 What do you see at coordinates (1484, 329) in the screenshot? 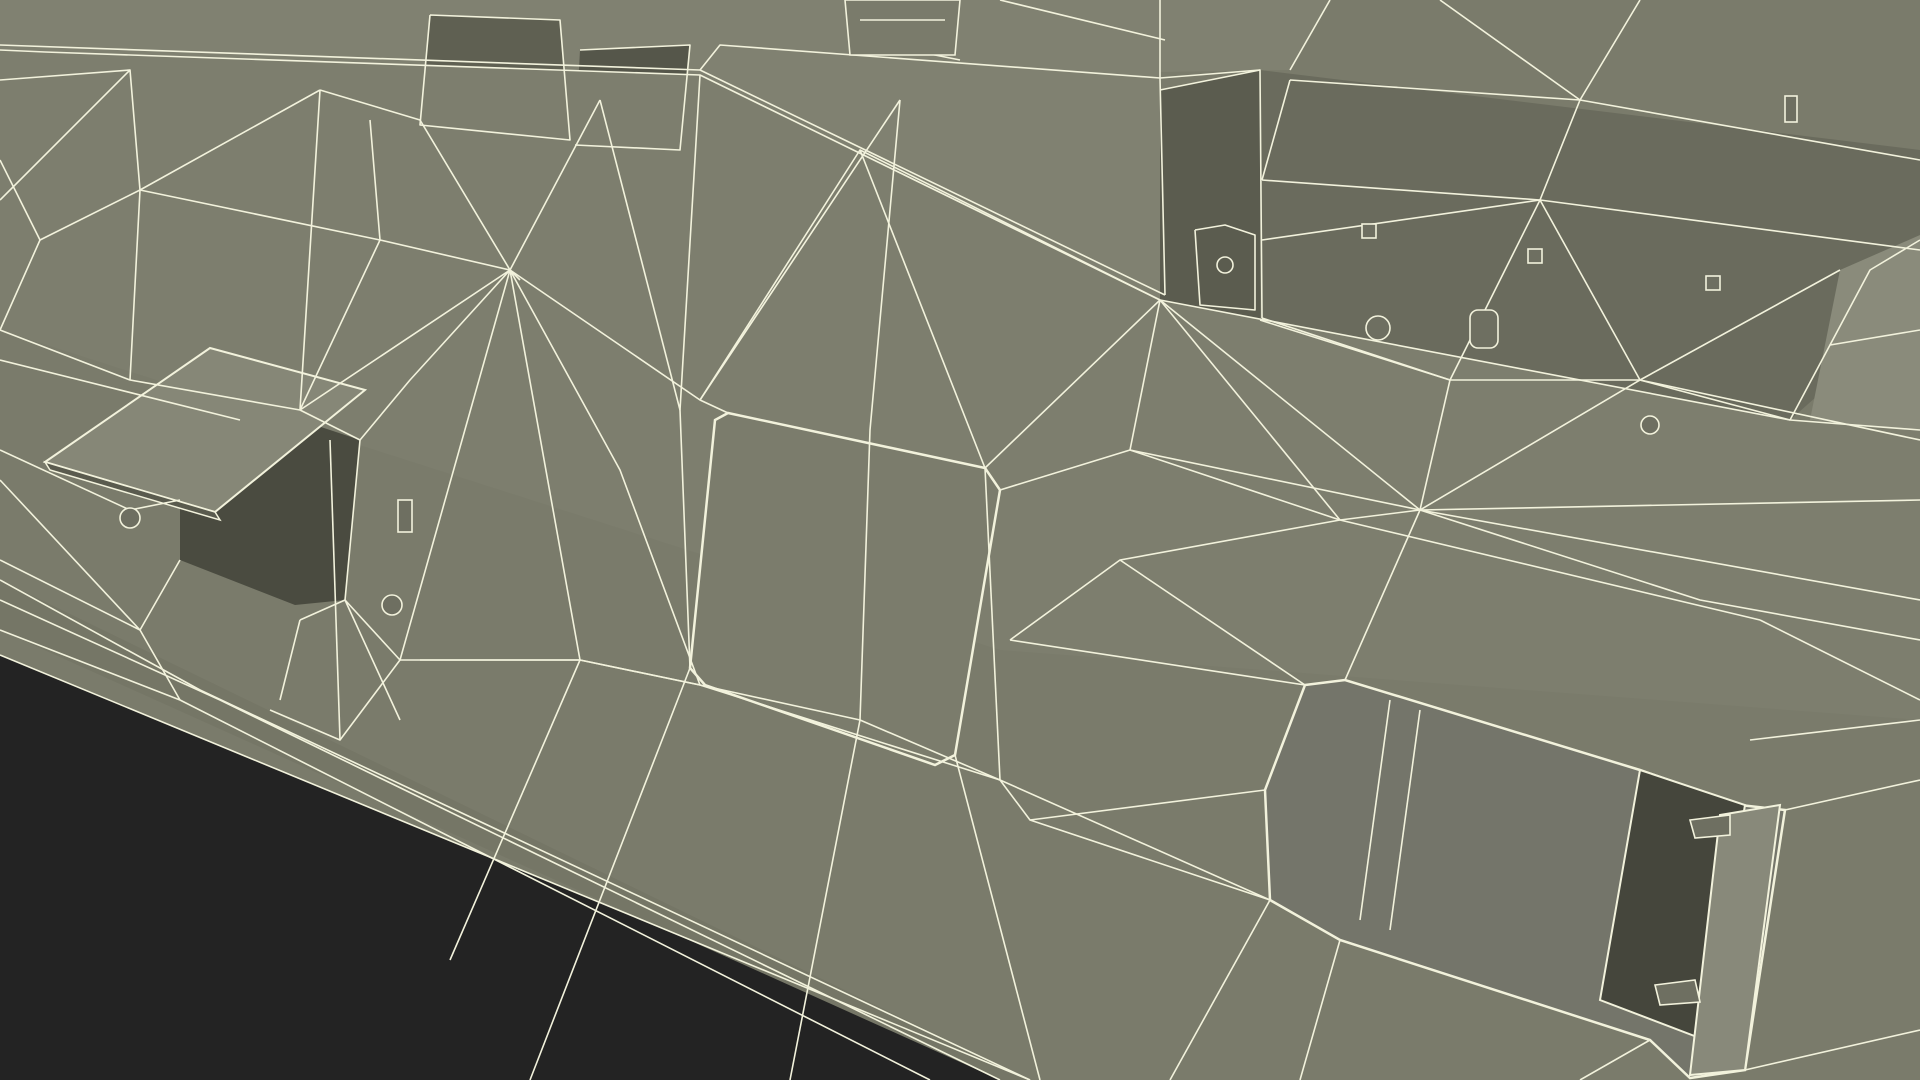
I see `winch` at bounding box center [1484, 329].